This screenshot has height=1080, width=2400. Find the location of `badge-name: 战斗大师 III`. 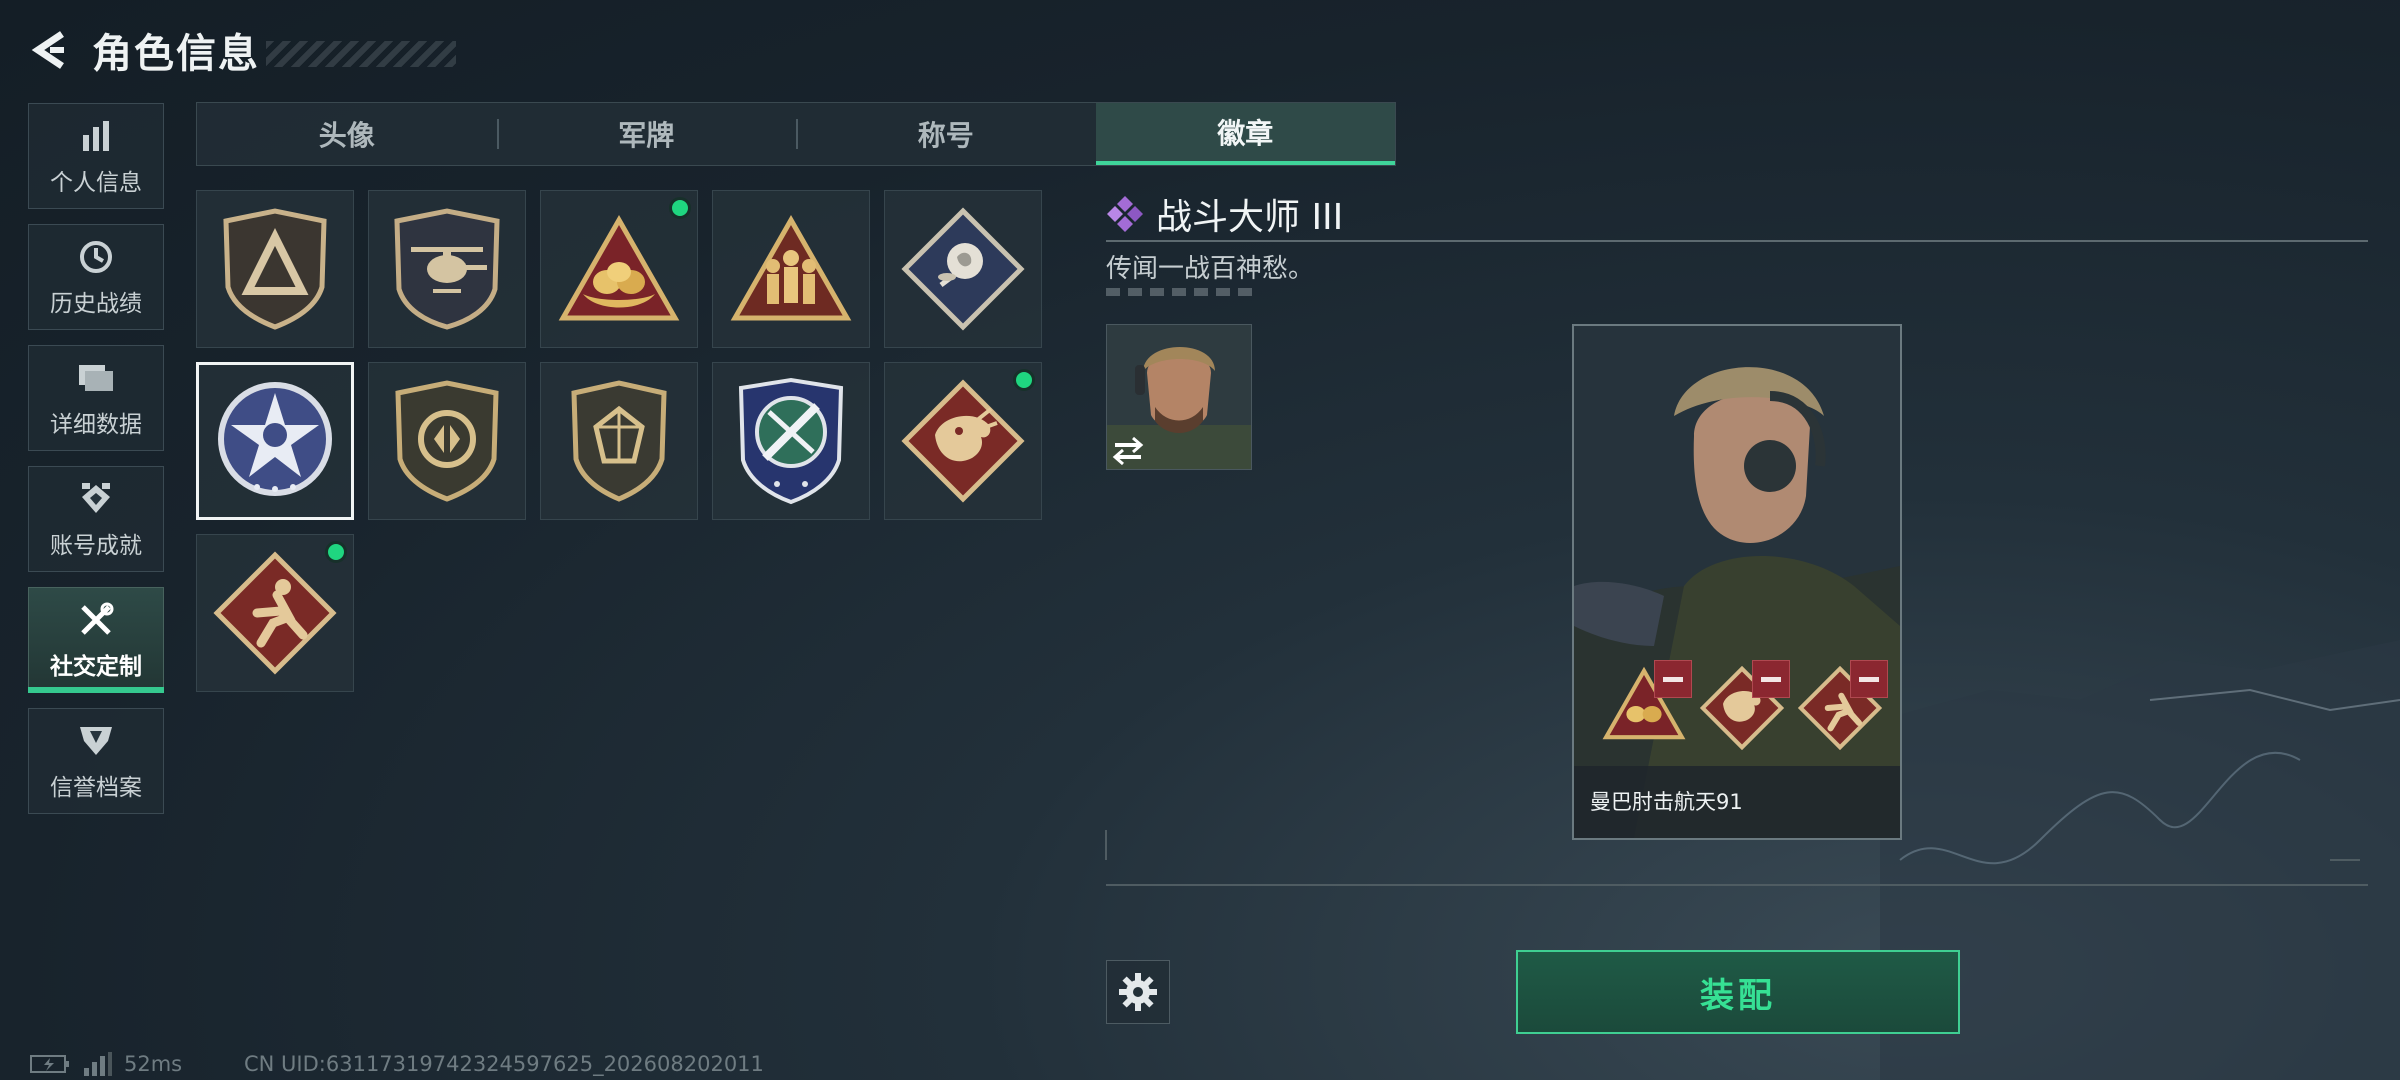

badge-name: 战斗大师 III is located at coordinates (1250, 217).